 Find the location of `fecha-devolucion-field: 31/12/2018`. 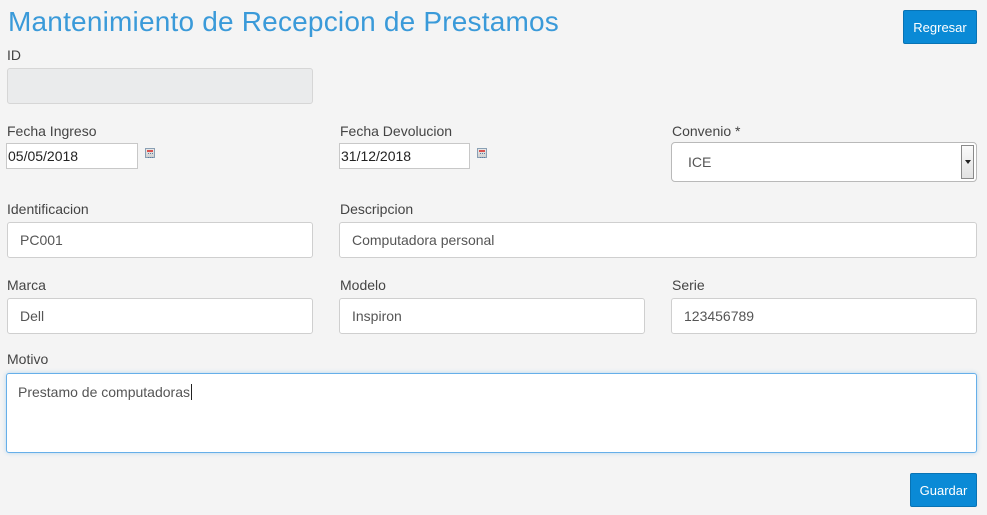

fecha-devolucion-field: 31/12/2018 is located at coordinates (404, 156).